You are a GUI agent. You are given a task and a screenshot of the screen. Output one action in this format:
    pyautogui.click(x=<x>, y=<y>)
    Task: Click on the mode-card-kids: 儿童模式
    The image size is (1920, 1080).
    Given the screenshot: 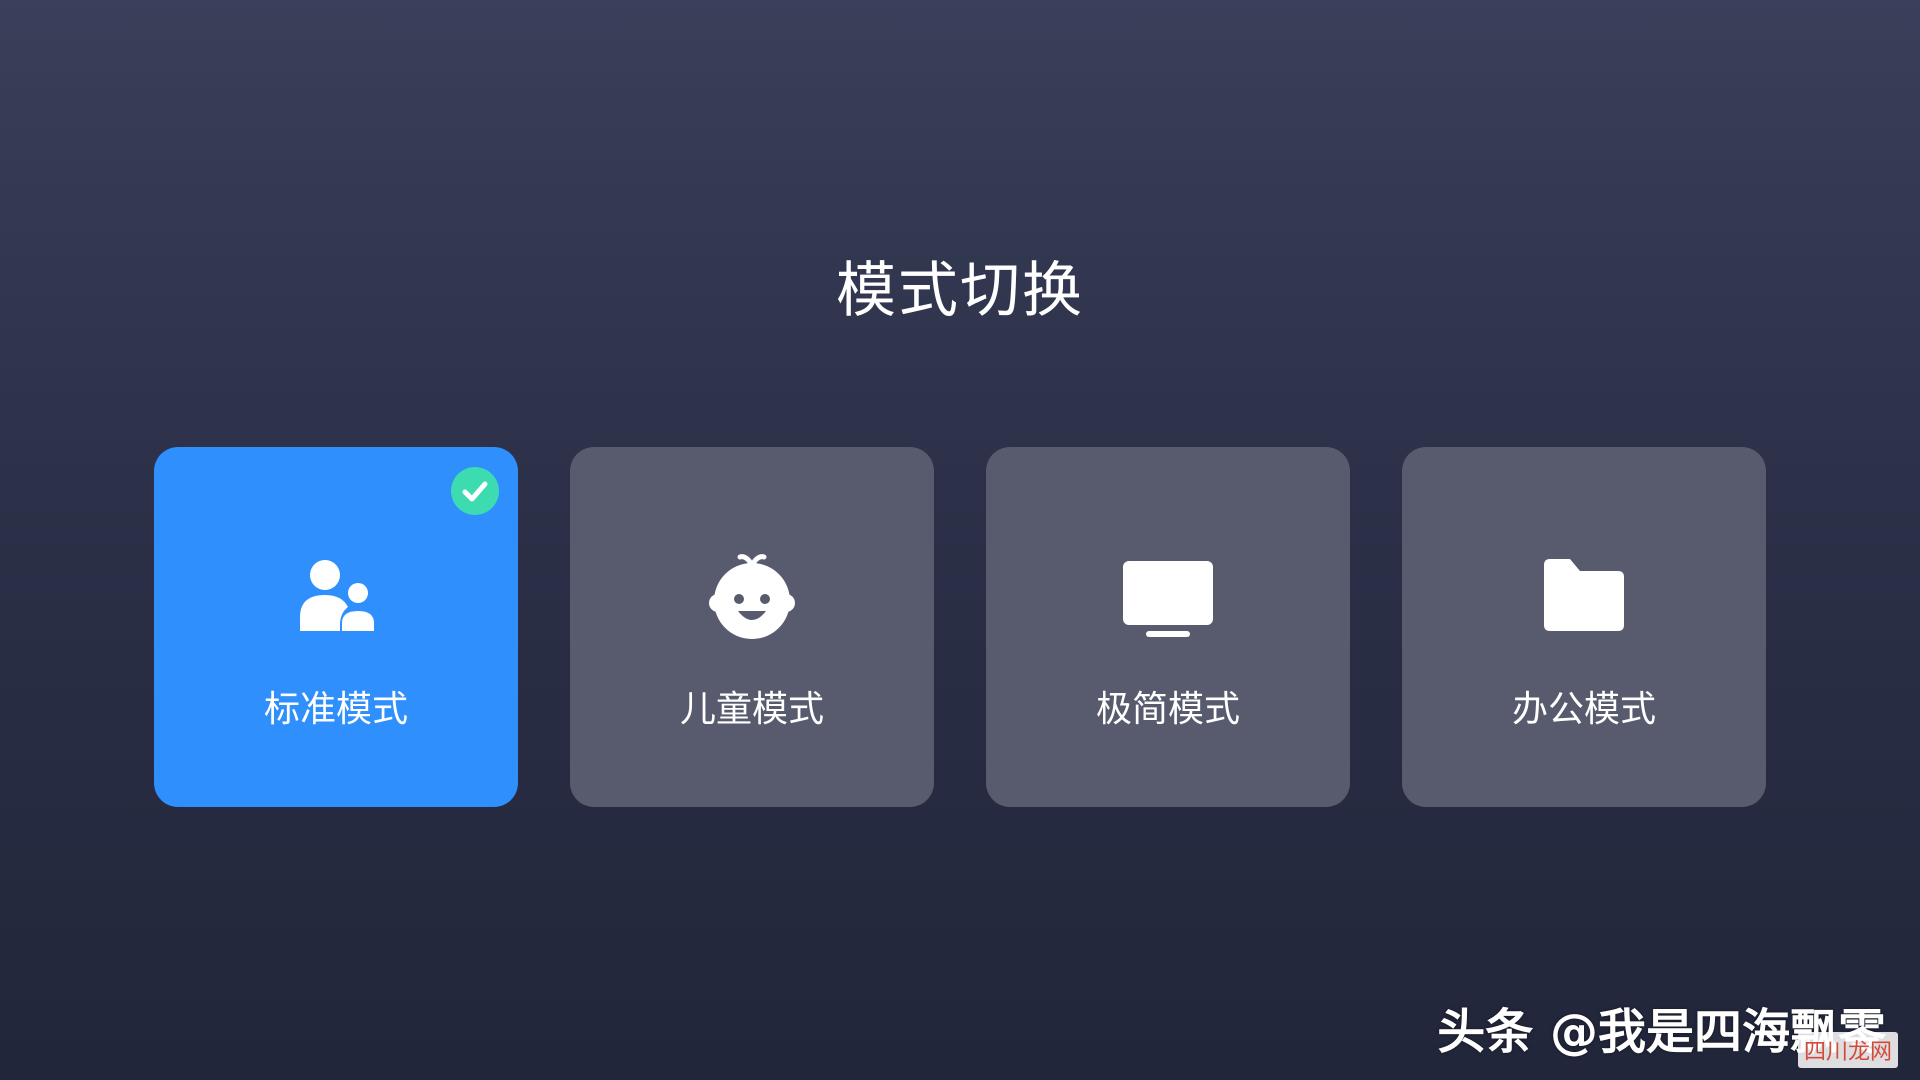 What is the action you would take?
    pyautogui.click(x=752, y=627)
    